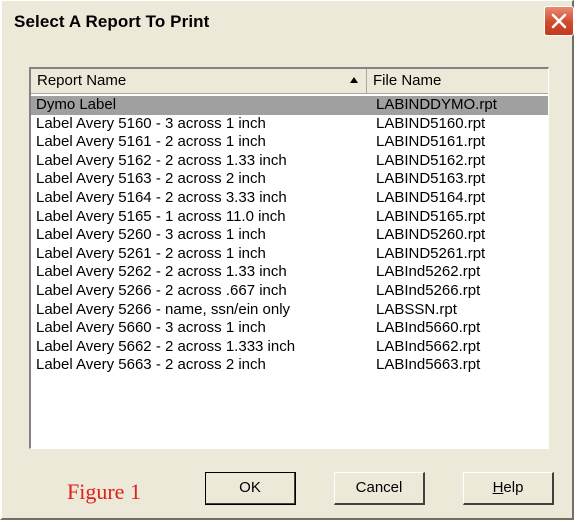  I want to click on close-button, so click(559, 21).